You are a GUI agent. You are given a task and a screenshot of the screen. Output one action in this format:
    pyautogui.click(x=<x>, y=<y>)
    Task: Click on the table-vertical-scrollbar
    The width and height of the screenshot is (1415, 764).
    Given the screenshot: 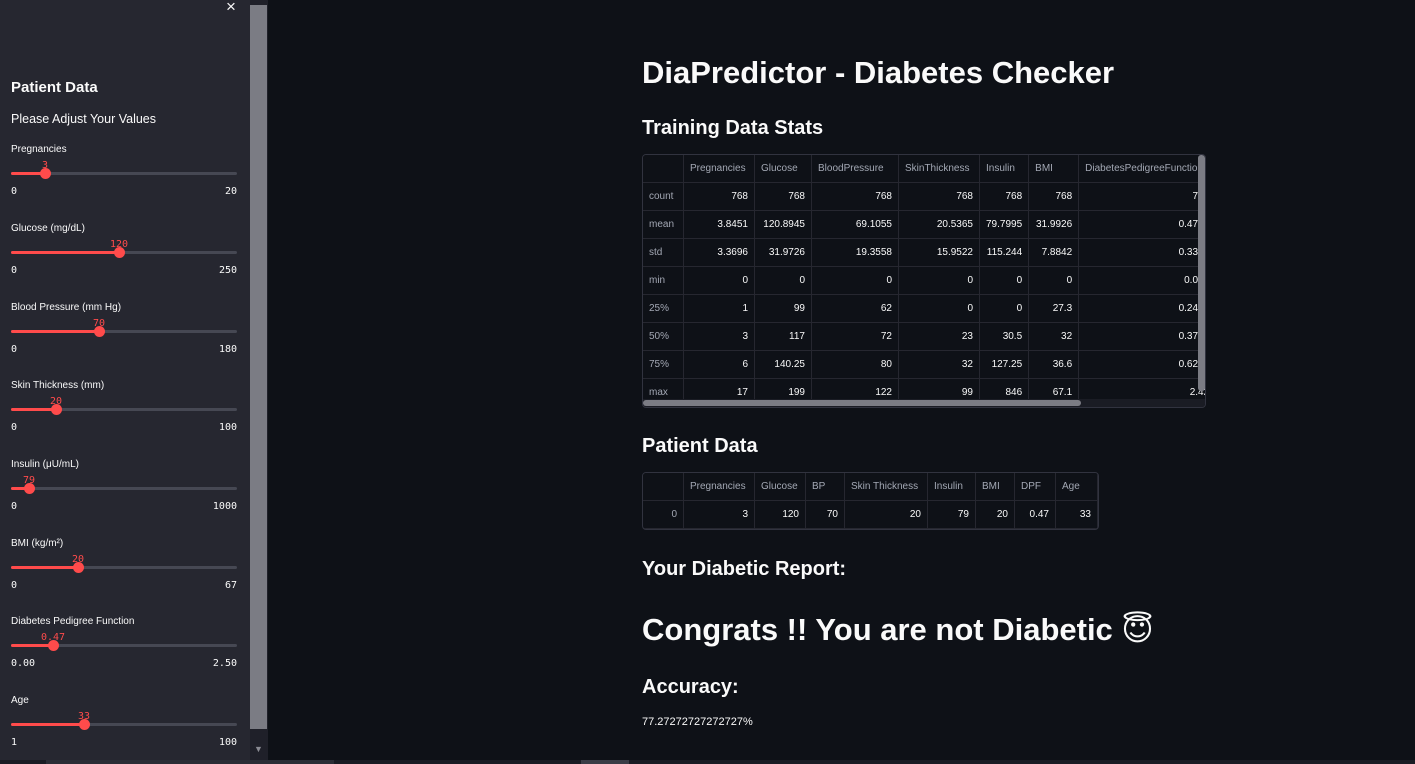 What is the action you would take?
    pyautogui.click(x=1201, y=273)
    